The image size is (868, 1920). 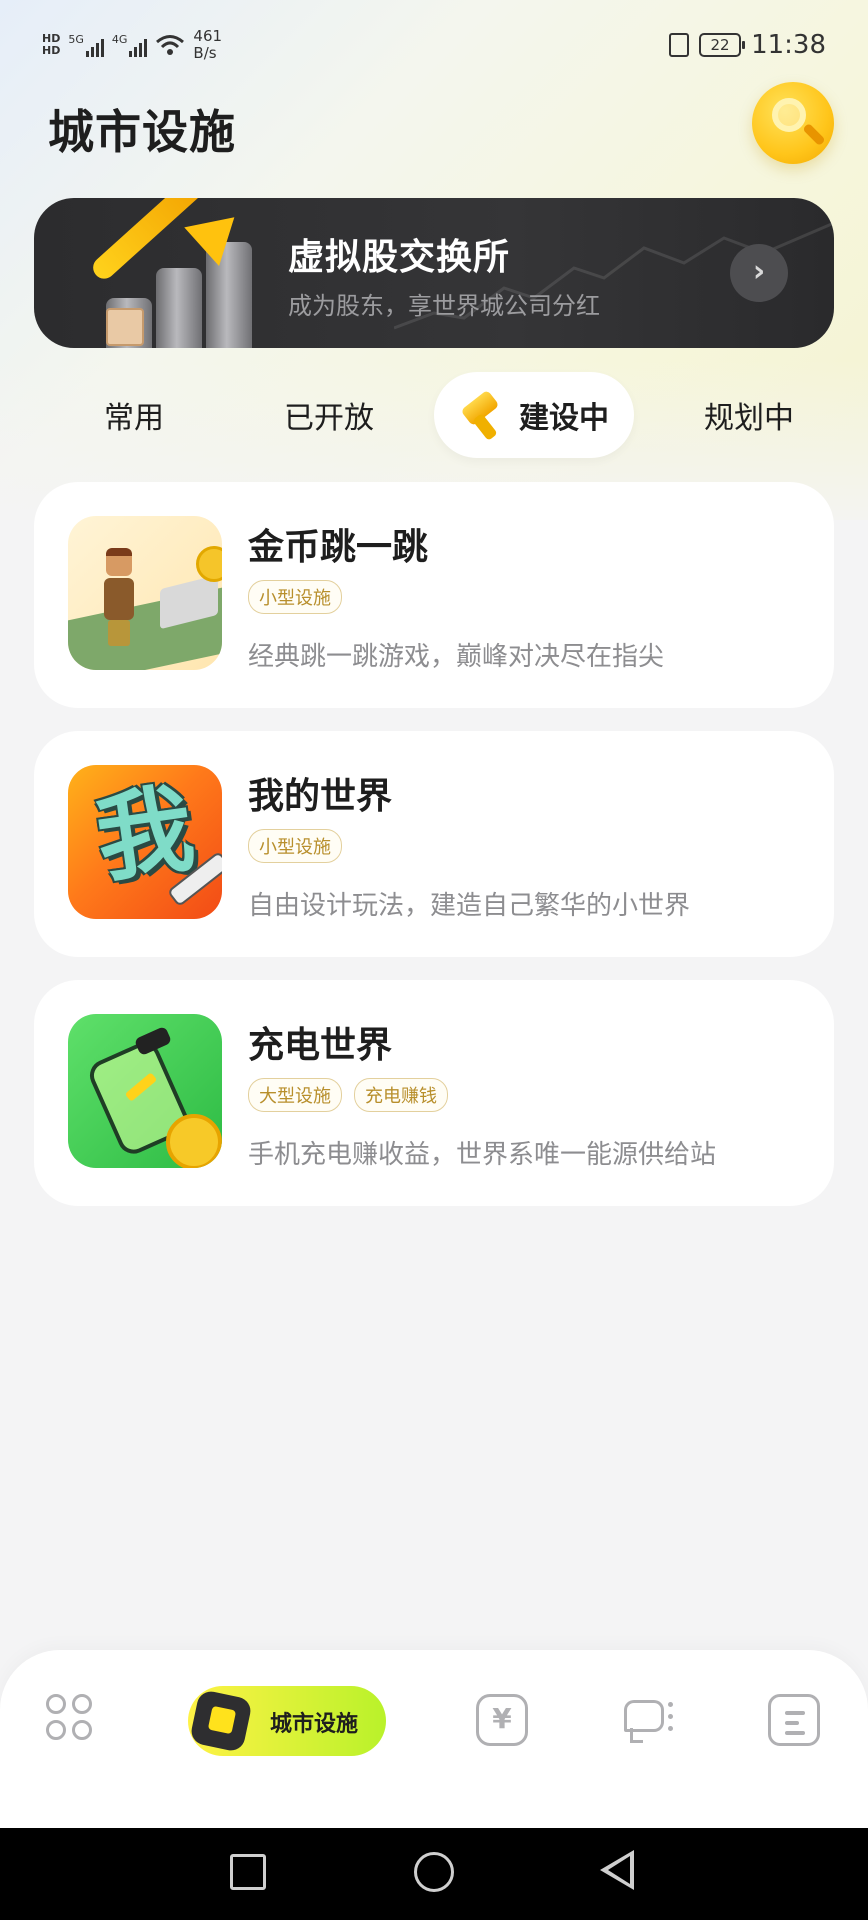 I want to click on tag-charge-earn: 充电赚钱, so click(x=401, y=1095).